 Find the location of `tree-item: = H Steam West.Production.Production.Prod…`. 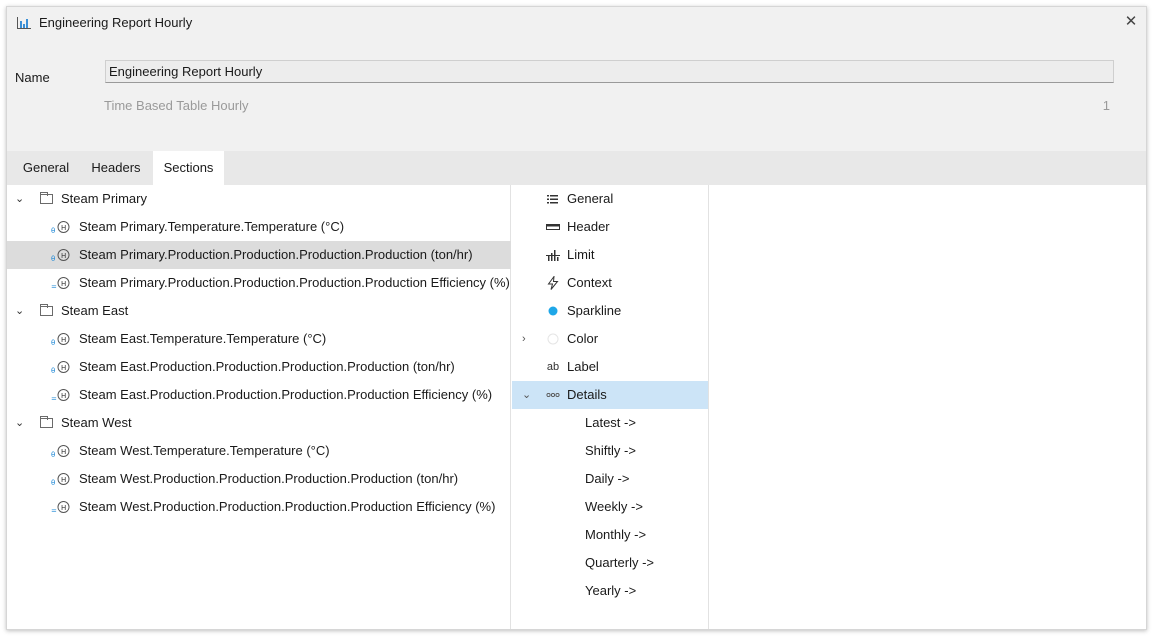

tree-item: = H Steam West.Production.Production.Prod… is located at coordinates (259, 507).